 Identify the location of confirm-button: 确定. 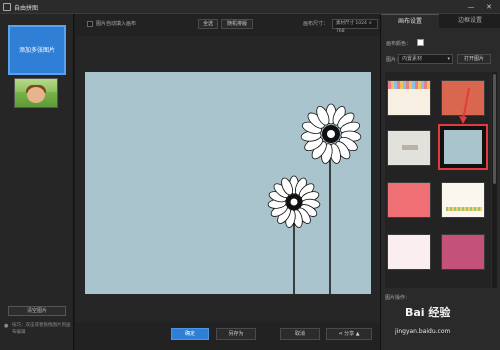
(190, 334).